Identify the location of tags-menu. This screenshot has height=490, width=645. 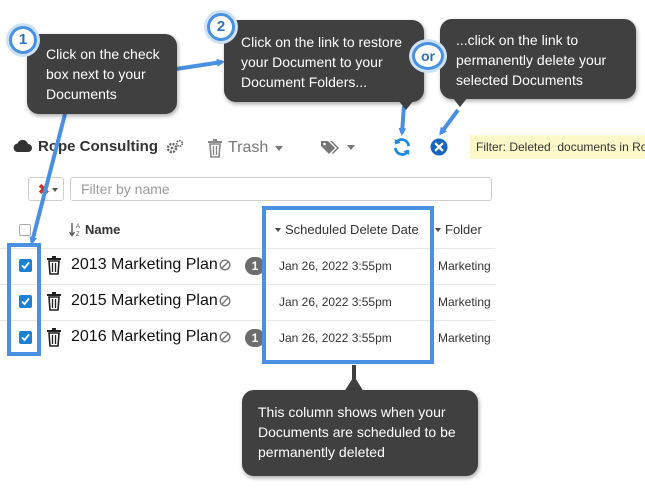
(337, 147).